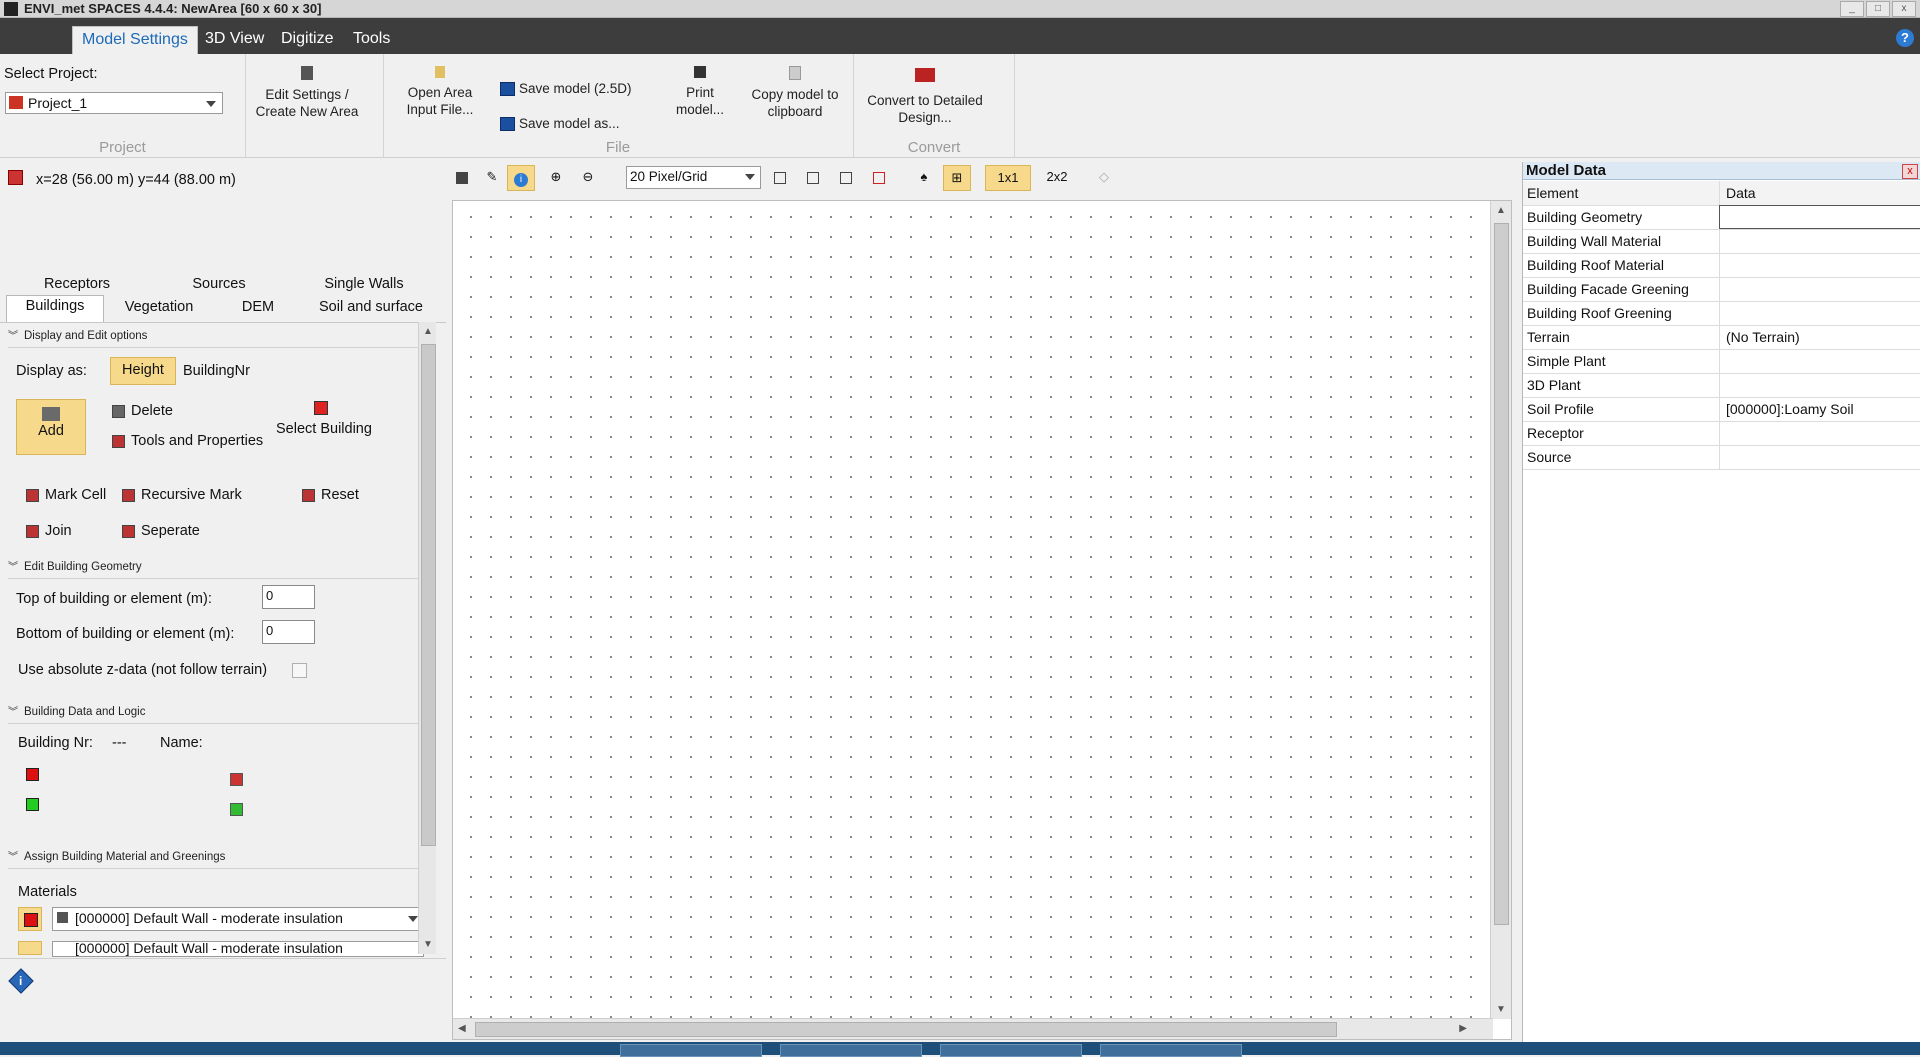 The image size is (1920, 1057). I want to click on model-data-row: Terrain (No Terrain), so click(1721, 337).